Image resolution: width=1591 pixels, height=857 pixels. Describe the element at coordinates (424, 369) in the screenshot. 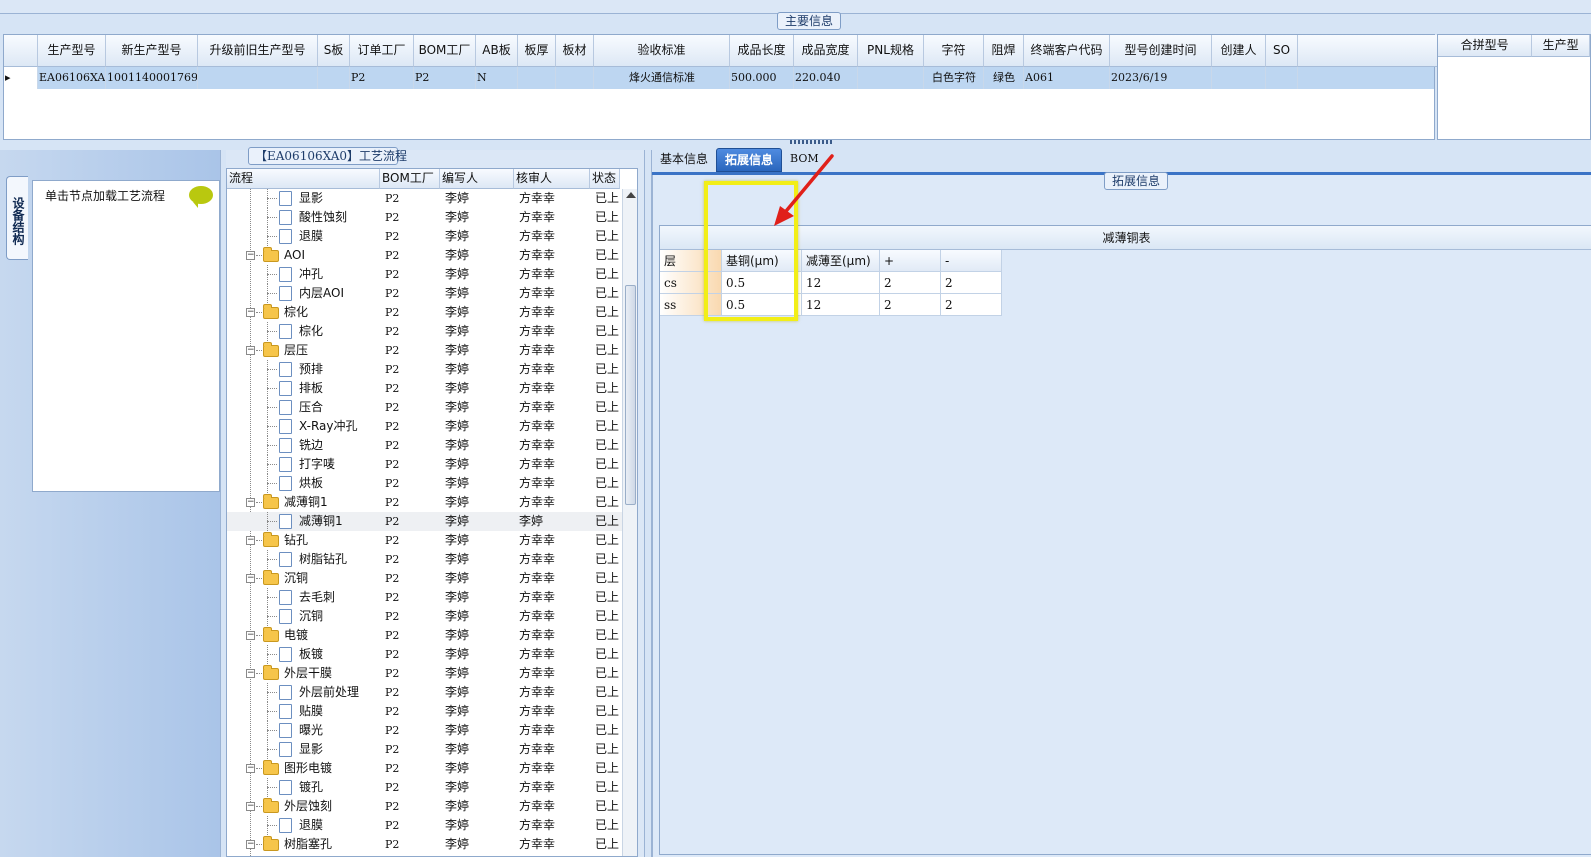

I see `process-row: 预排 P2 李婷 方幸幸 已上R` at that location.